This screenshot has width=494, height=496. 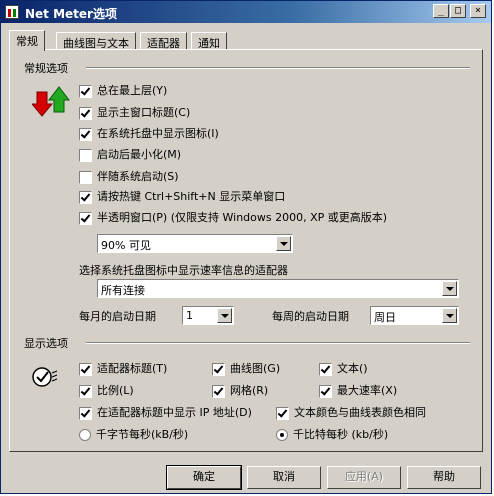 What do you see at coordinates (85, 113) in the screenshot?
I see `show-main-title-checkbox` at bounding box center [85, 113].